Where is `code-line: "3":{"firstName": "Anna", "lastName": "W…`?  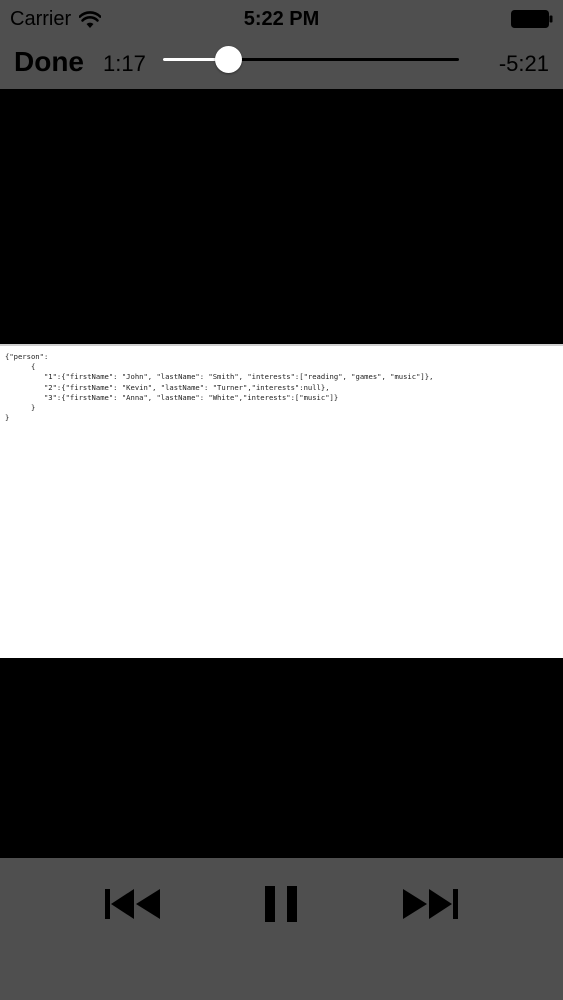 code-line: "3":{"firstName": "Anna", "lastName": "W… is located at coordinates (172, 397).